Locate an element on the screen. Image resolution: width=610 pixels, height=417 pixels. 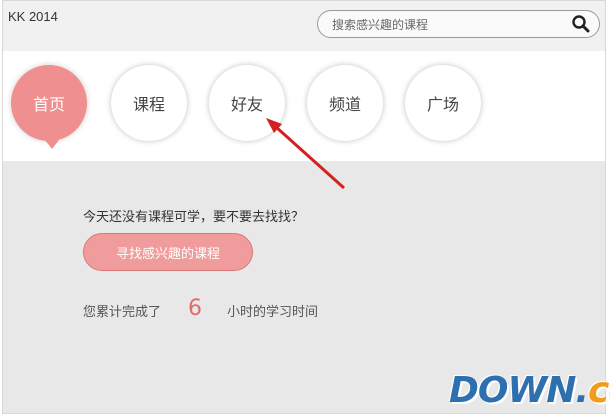
search-icon is located at coordinates (581, 24).